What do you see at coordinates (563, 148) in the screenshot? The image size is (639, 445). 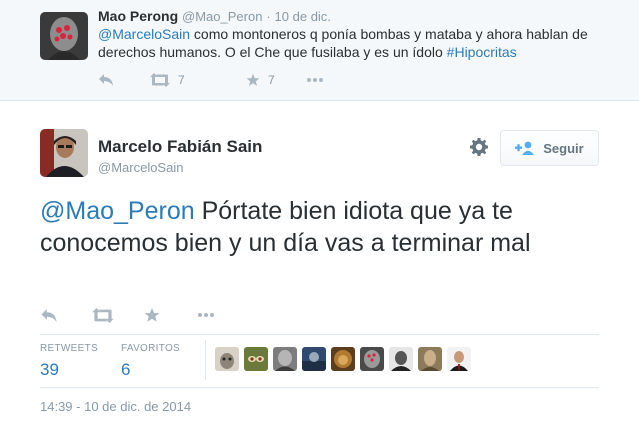 I see `follow-button-label: Seguir` at bounding box center [563, 148].